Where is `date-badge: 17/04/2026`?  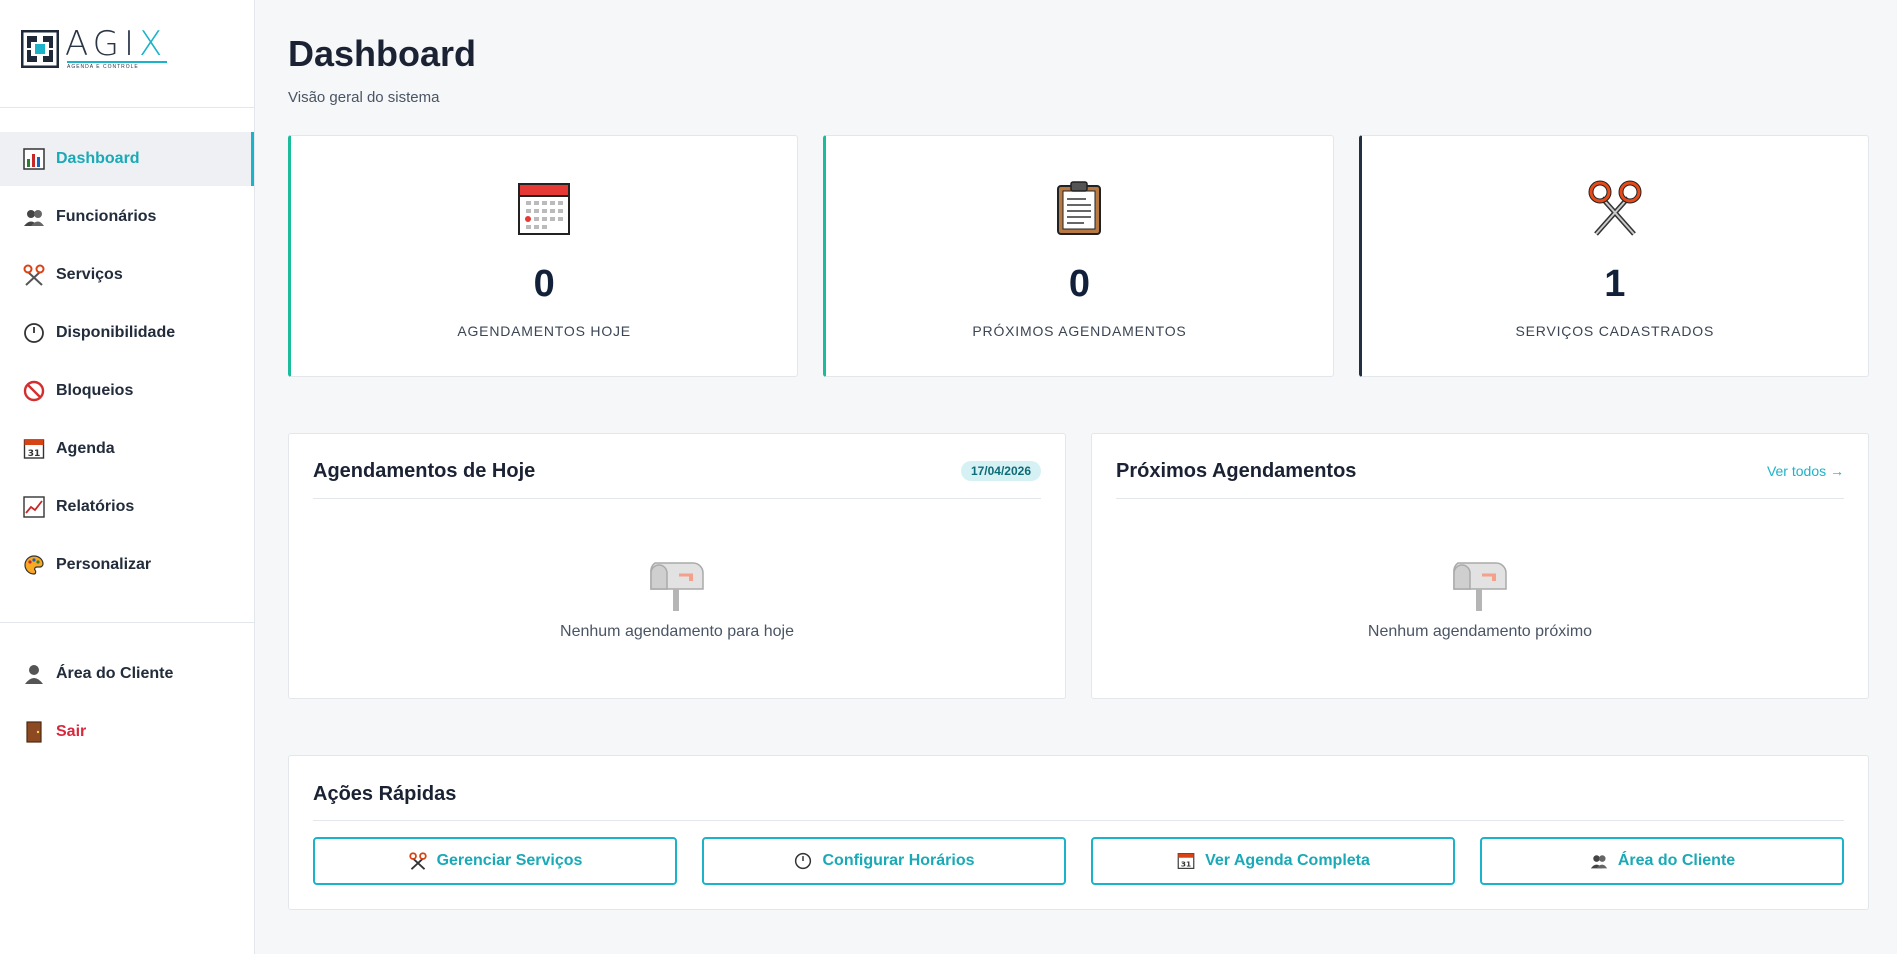 date-badge: 17/04/2026 is located at coordinates (1000, 471).